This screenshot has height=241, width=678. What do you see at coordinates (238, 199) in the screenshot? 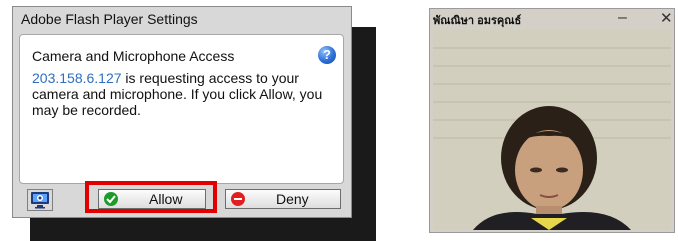
I see `no-entry-icon` at bounding box center [238, 199].